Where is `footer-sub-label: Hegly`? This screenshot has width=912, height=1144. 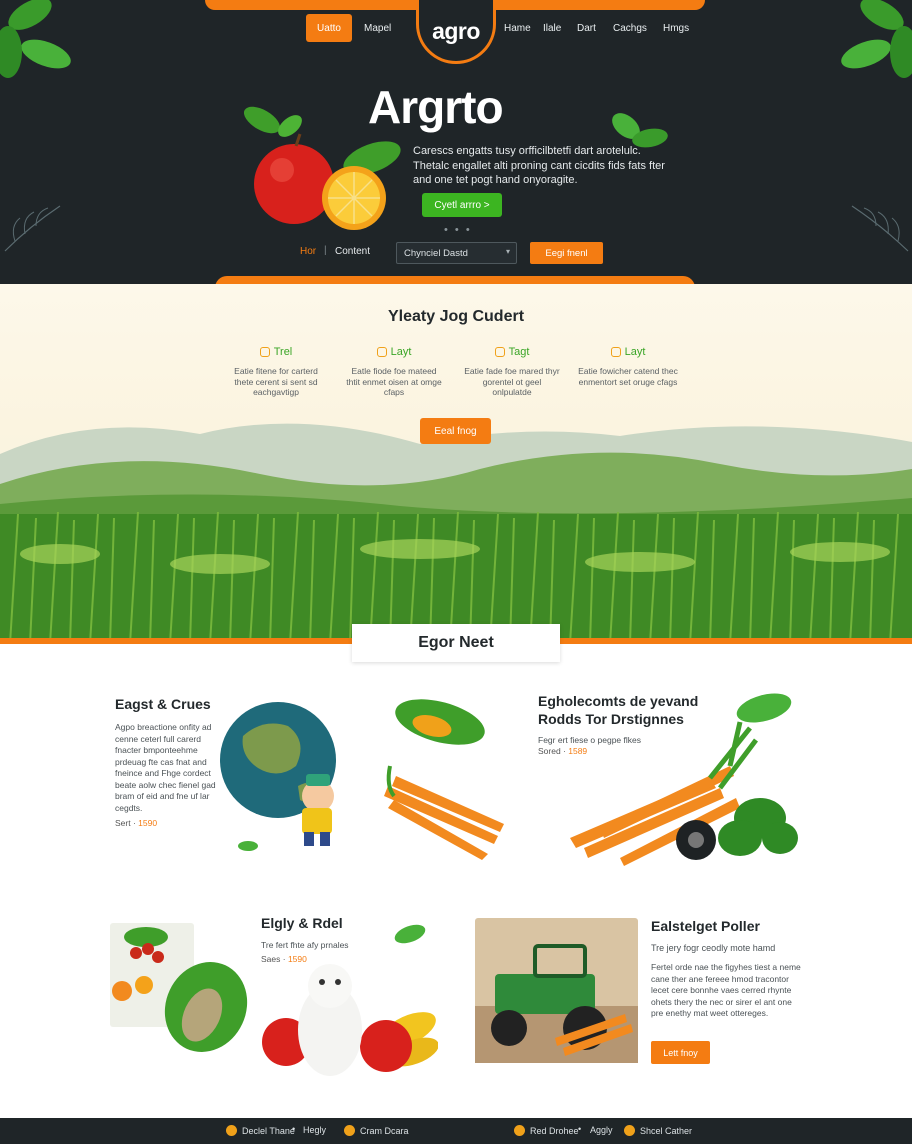 footer-sub-label: Hegly is located at coordinates (315, 1130).